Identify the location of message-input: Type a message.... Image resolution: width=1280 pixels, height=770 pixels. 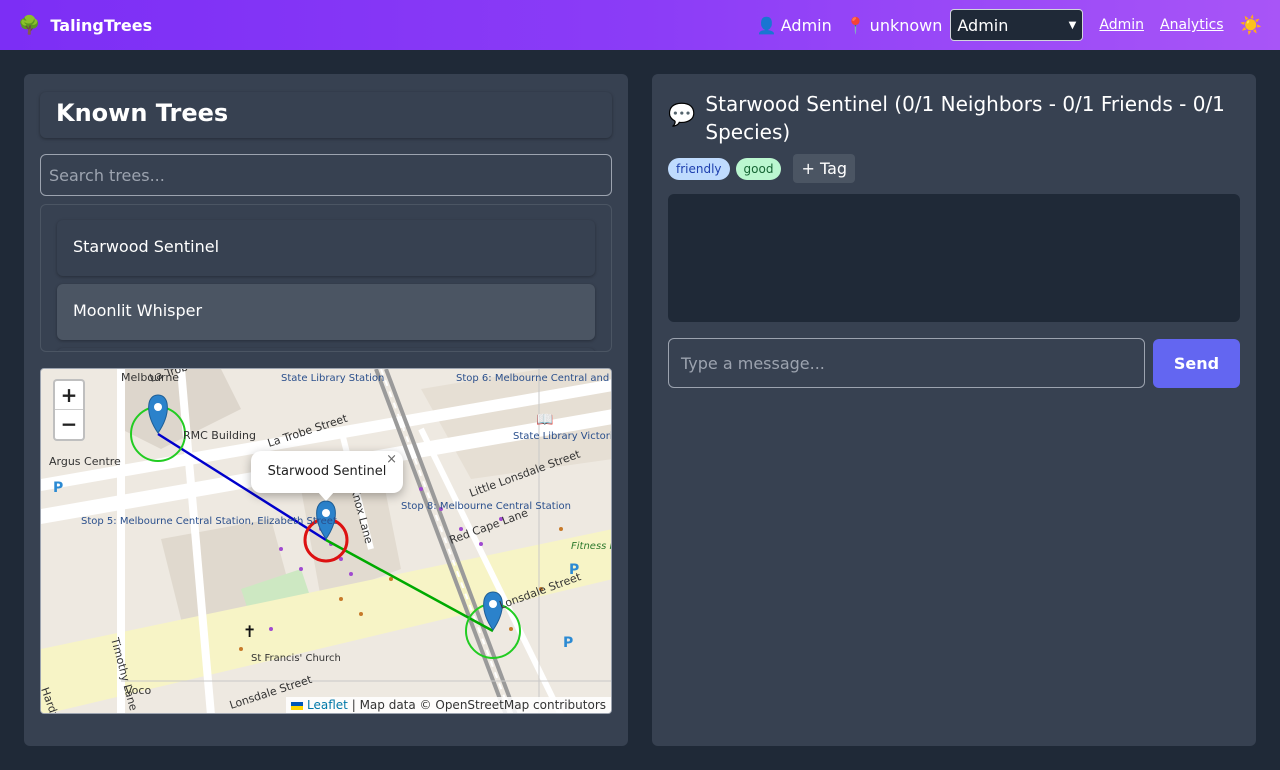
(906, 363).